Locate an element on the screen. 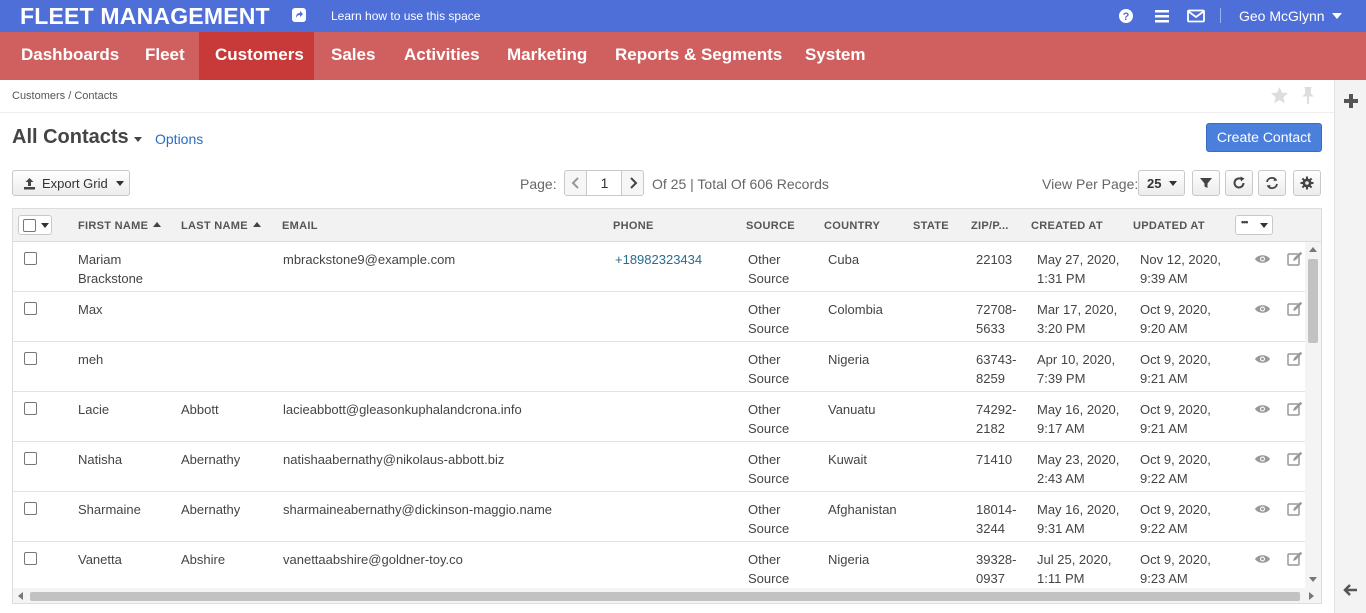 This screenshot has height=613, width=1366. pin-icon is located at coordinates (1308, 97).